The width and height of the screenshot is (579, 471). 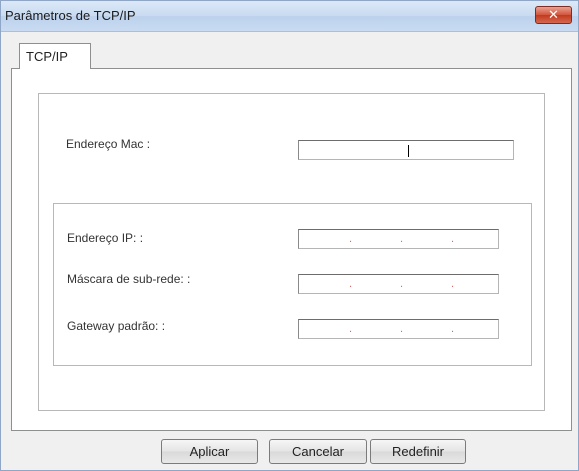 What do you see at coordinates (398, 284) in the screenshot?
I see `subnet-mask-field: . . .` at bounding box center [398, 284].